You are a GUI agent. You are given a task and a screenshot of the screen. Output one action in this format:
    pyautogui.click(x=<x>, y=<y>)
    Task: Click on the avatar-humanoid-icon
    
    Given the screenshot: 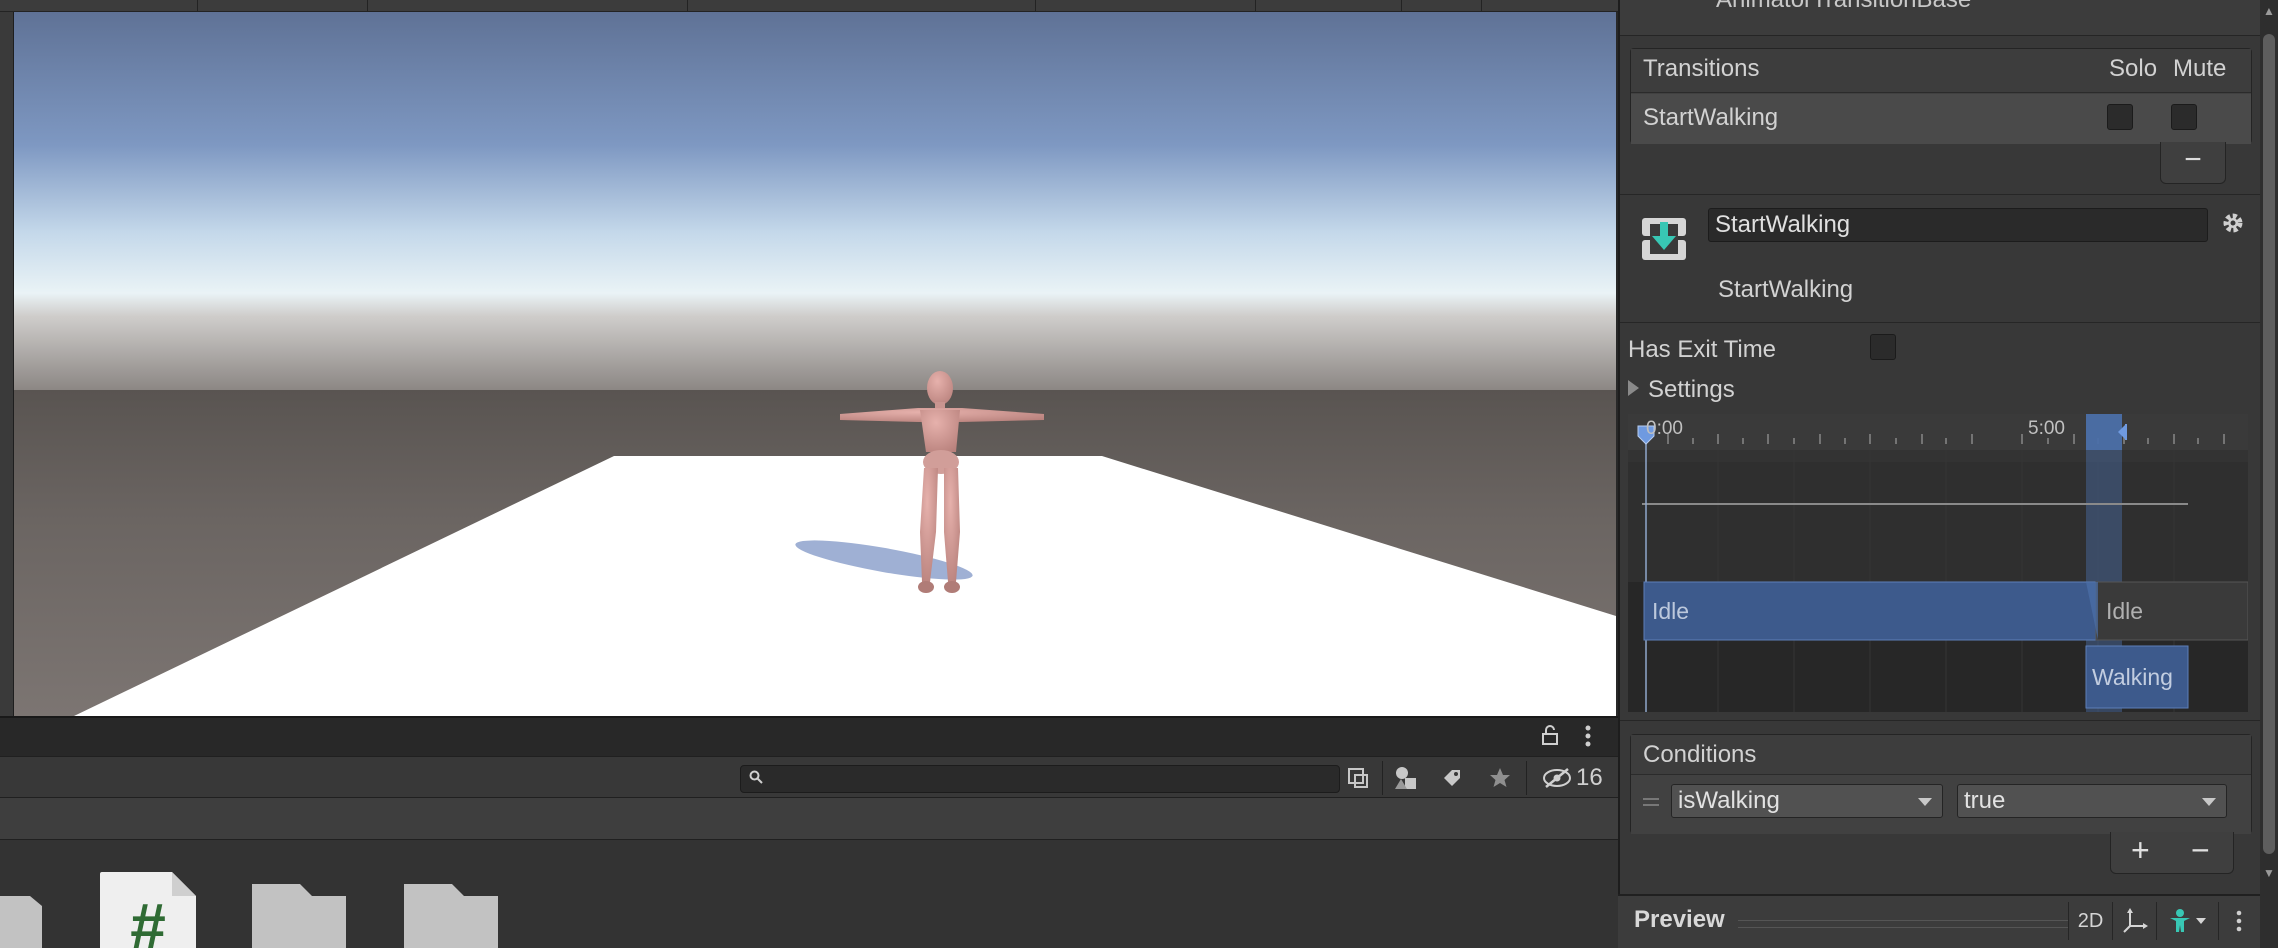 What is the action you would take?
    pyautogui.click(x=2187, y=921)
    